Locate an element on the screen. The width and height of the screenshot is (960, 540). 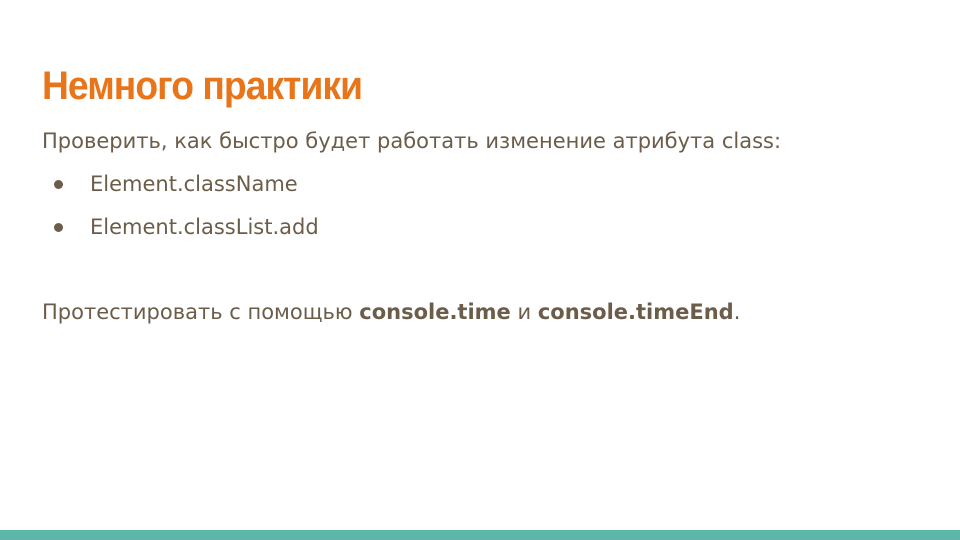
slide-title: Немного практики is located at coordinates (202, 86).